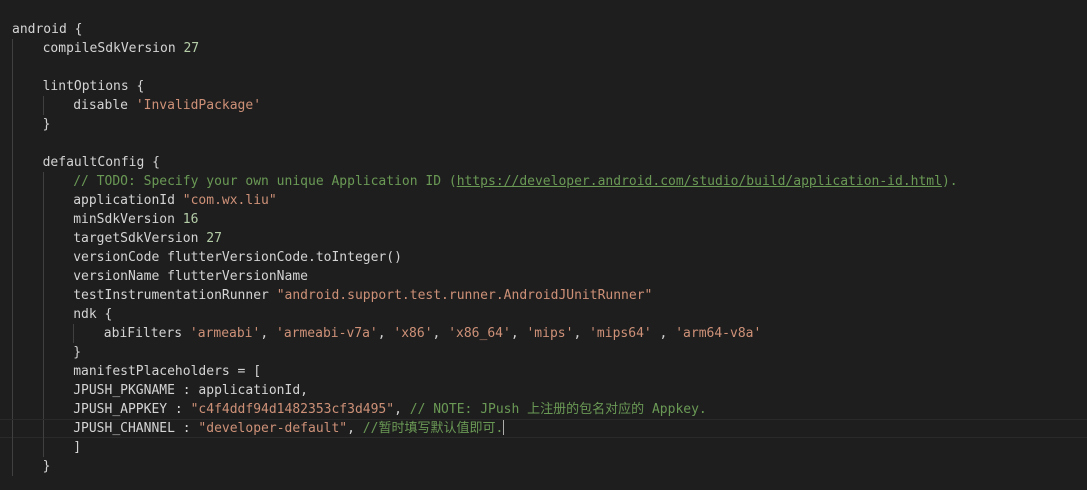  Describe the element at coordinates (175, 295) in the screenshot. I see `plain-token: testInstrumentationRunner` at that location.